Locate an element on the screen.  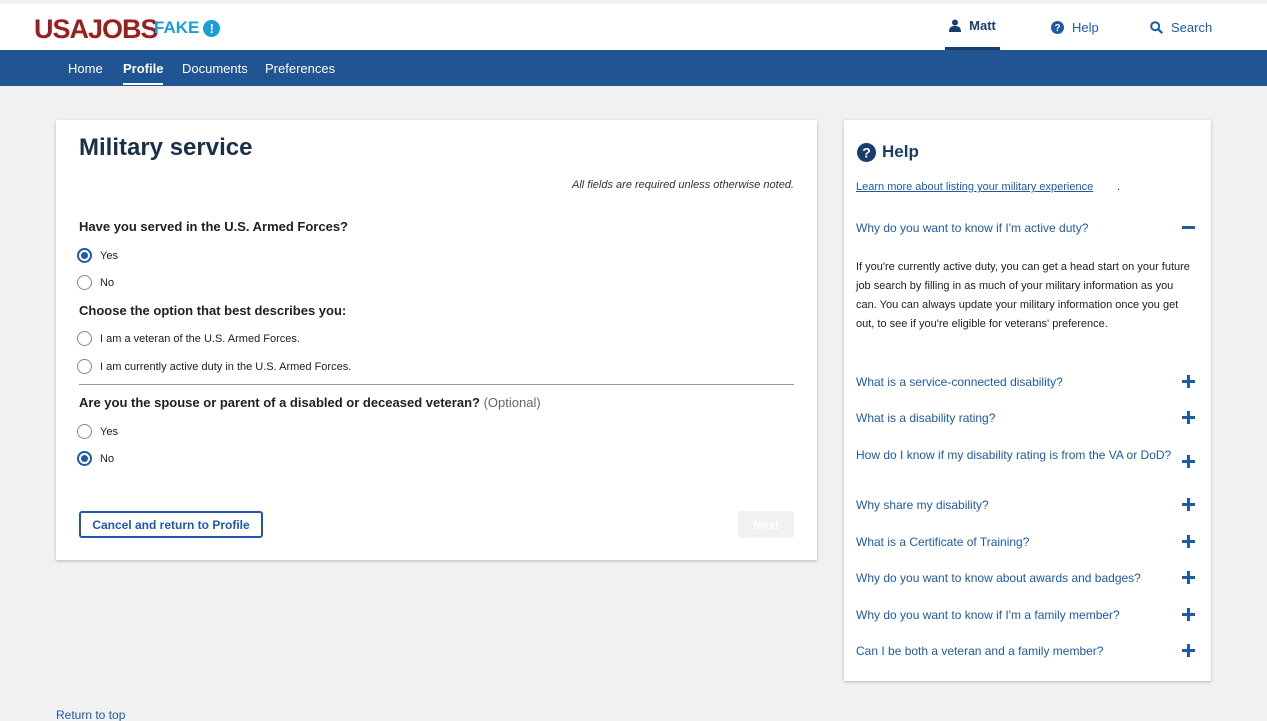
cancel-button: Cancel and return to Profile is located at coordinates (171, 524).